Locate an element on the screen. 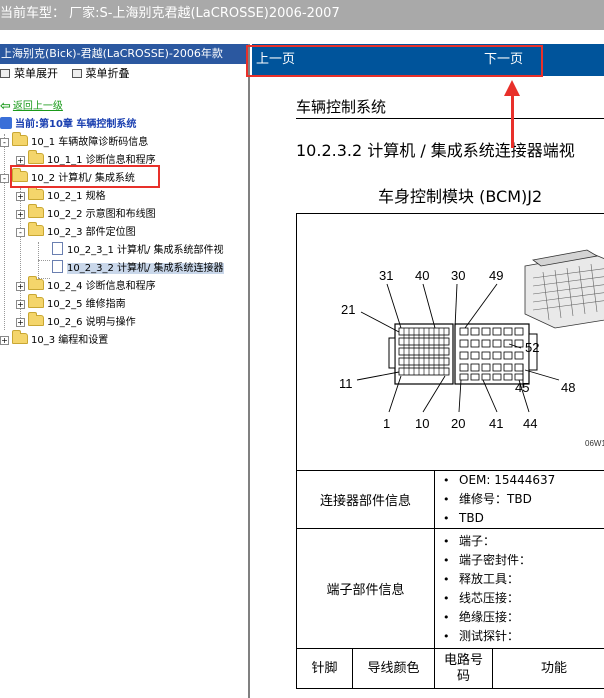 Image resolution: width=604 pixels, height=698 pixels. pin-label-top: 49 is located at coordinates (496, 275).